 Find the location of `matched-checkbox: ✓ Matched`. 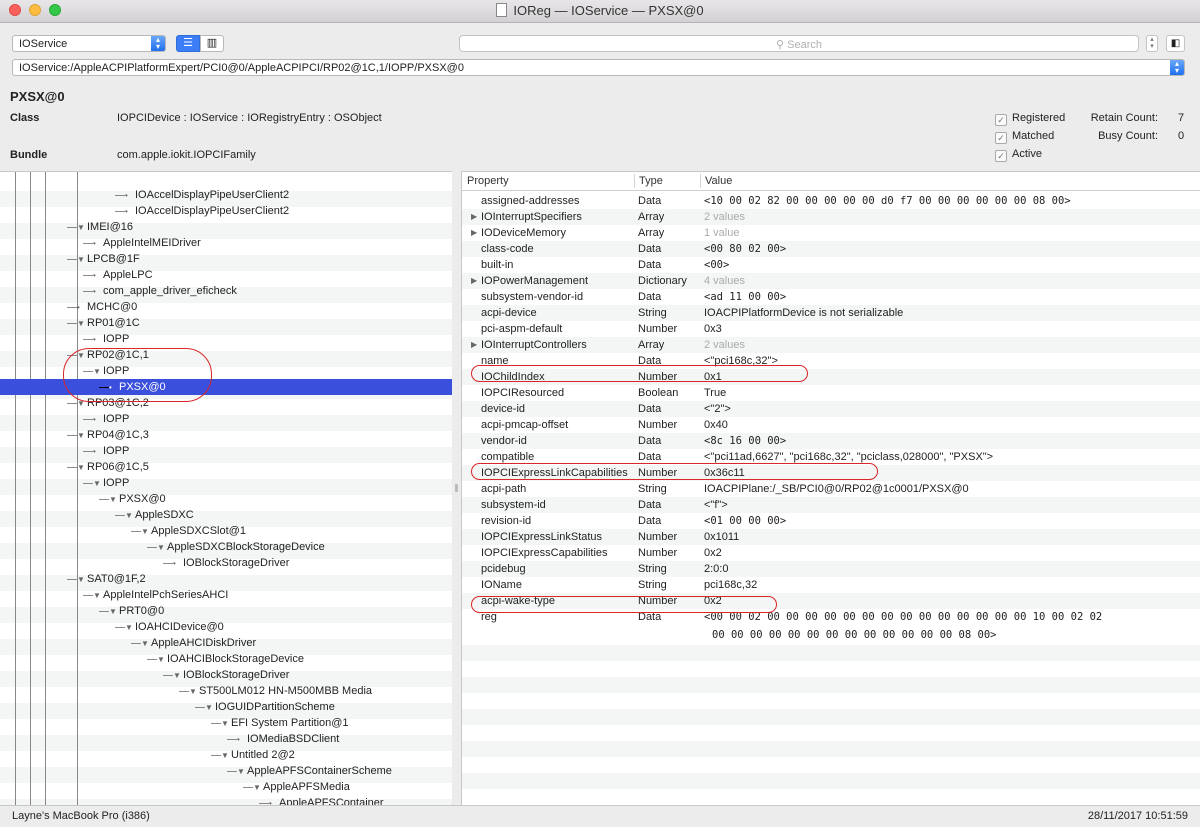

matched-checkbox: ✓ Matched is located at coordinates (1024, 137).